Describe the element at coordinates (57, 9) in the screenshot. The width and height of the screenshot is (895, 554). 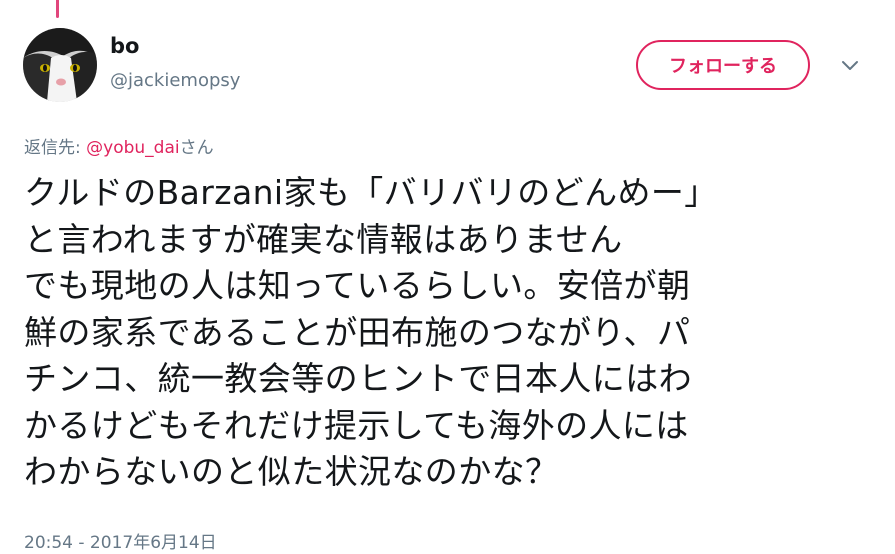
I see `reply-thread-line` at that location.